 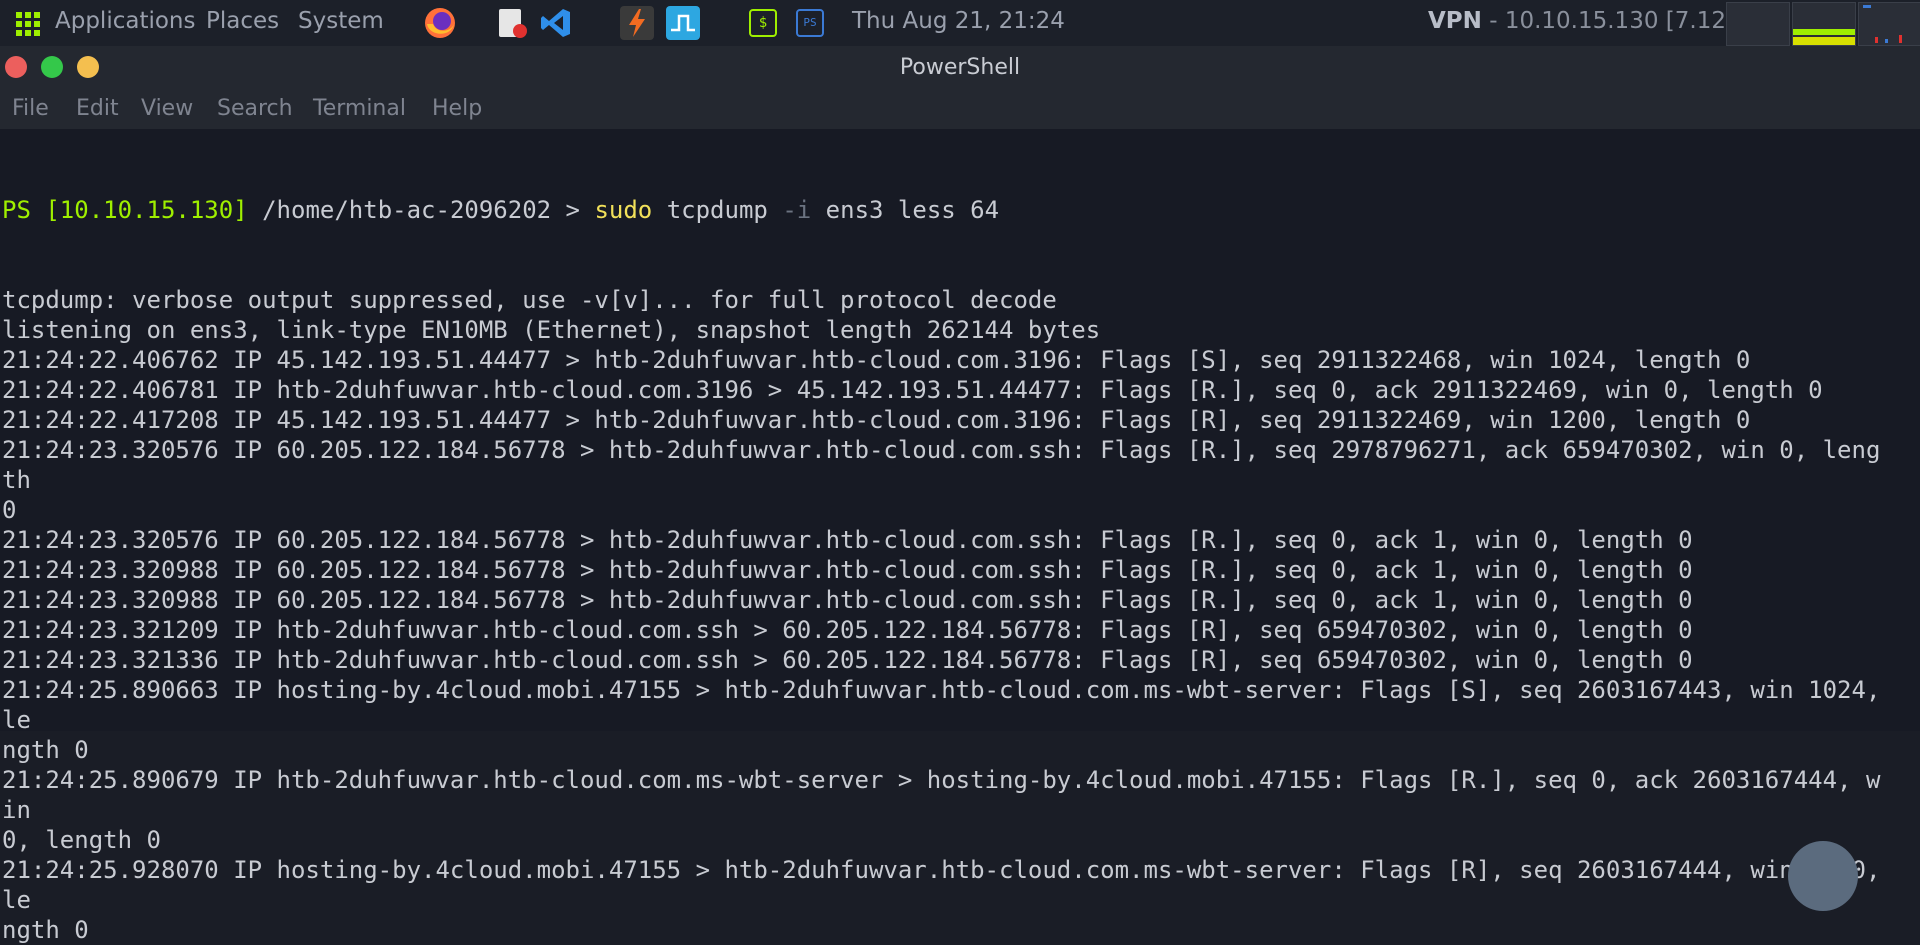 What do you see at coordinates (1602, 21) in the screenshot?
I see `vpn-status: VPN - 10.10.15.130 [7.12 ms]` at bounding box center [1602, 21].